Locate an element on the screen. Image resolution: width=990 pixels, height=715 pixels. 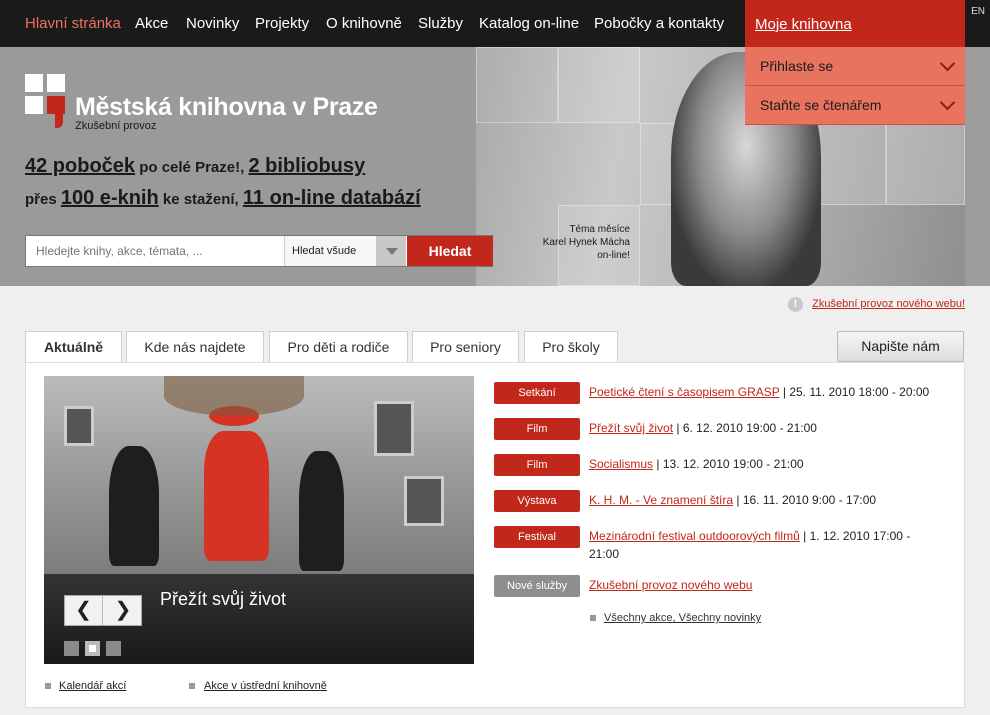
databases-link: 11 on-line databází is located at coordinates (332, 198).